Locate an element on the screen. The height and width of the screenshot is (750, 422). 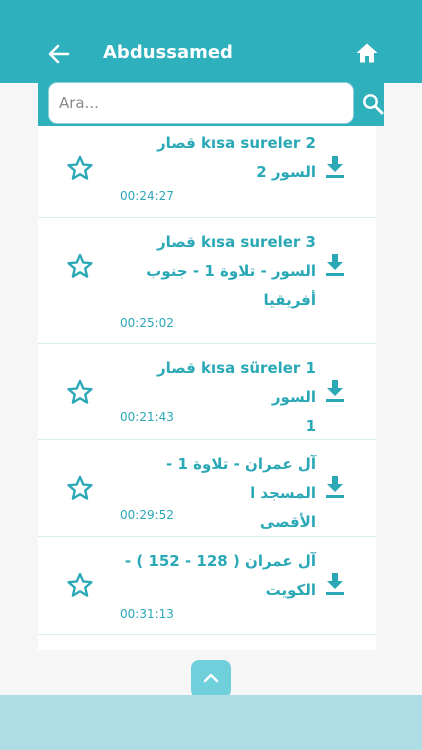
bottom-bar is located at coordinates (211, 722).